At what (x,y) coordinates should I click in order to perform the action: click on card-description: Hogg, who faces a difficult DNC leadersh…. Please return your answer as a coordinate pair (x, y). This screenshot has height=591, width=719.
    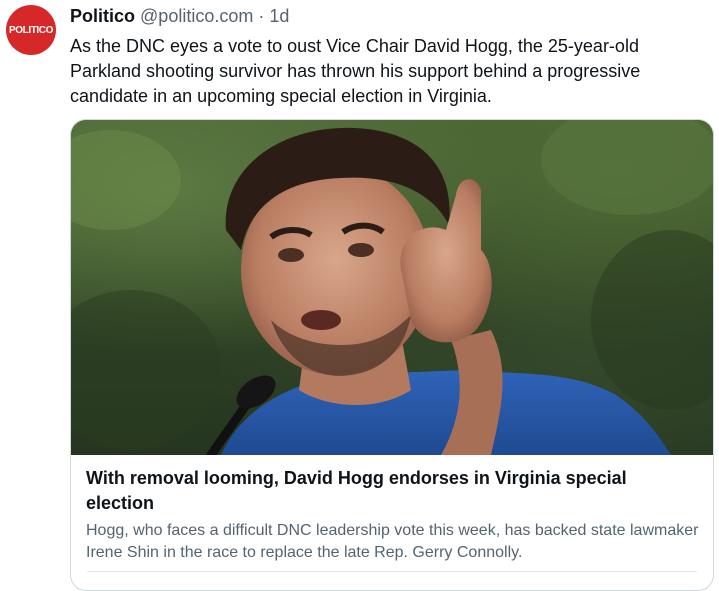
    Looking at the image, I should click on (392, 541).